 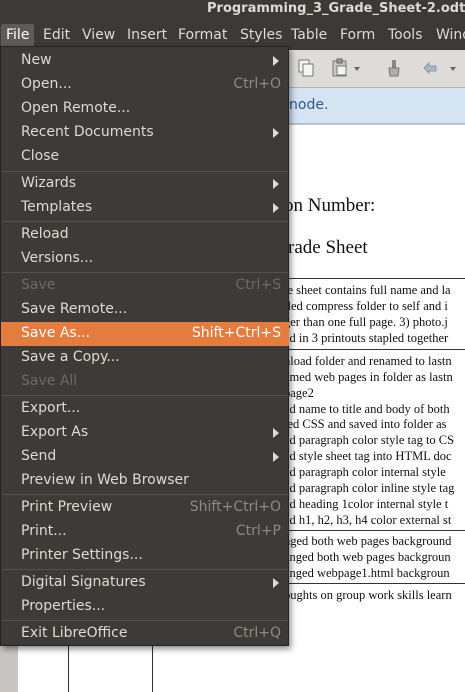 I want to click on doc-line: oughts on group work skills learn, so click(x=368, y=595).